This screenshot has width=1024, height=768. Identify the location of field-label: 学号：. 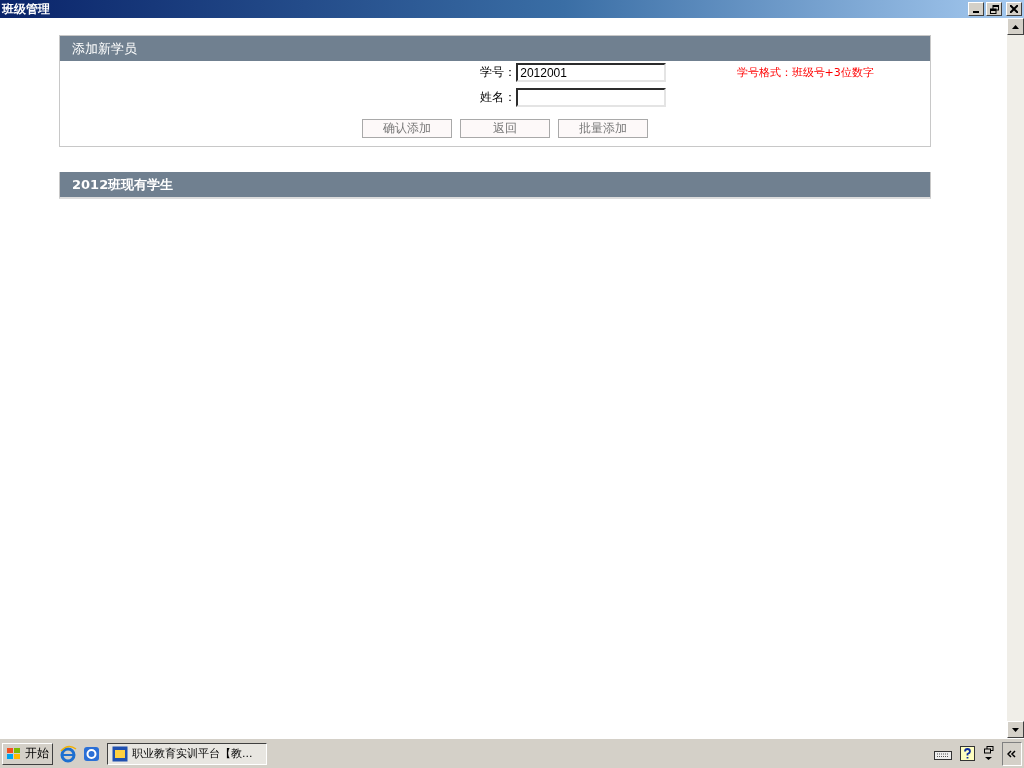
(498, 72).